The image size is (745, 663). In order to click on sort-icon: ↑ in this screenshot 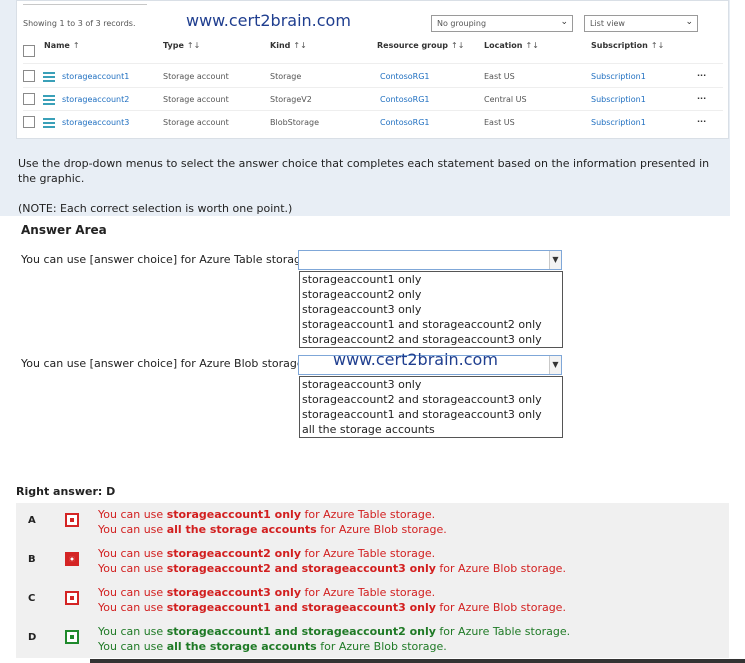, I will do `click(76, 45)`.